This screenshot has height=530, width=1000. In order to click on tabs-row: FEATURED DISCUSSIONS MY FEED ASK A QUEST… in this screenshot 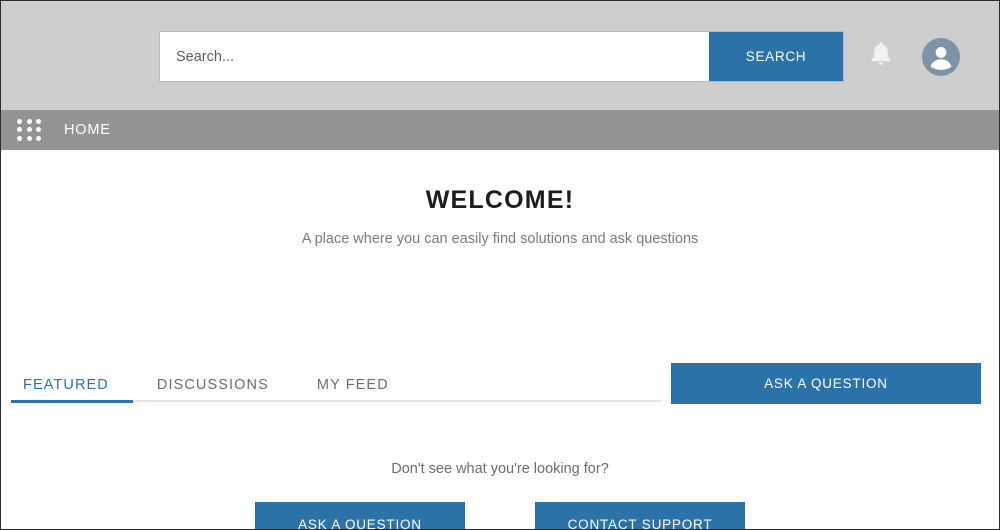, I will do `click(500, 386)`.